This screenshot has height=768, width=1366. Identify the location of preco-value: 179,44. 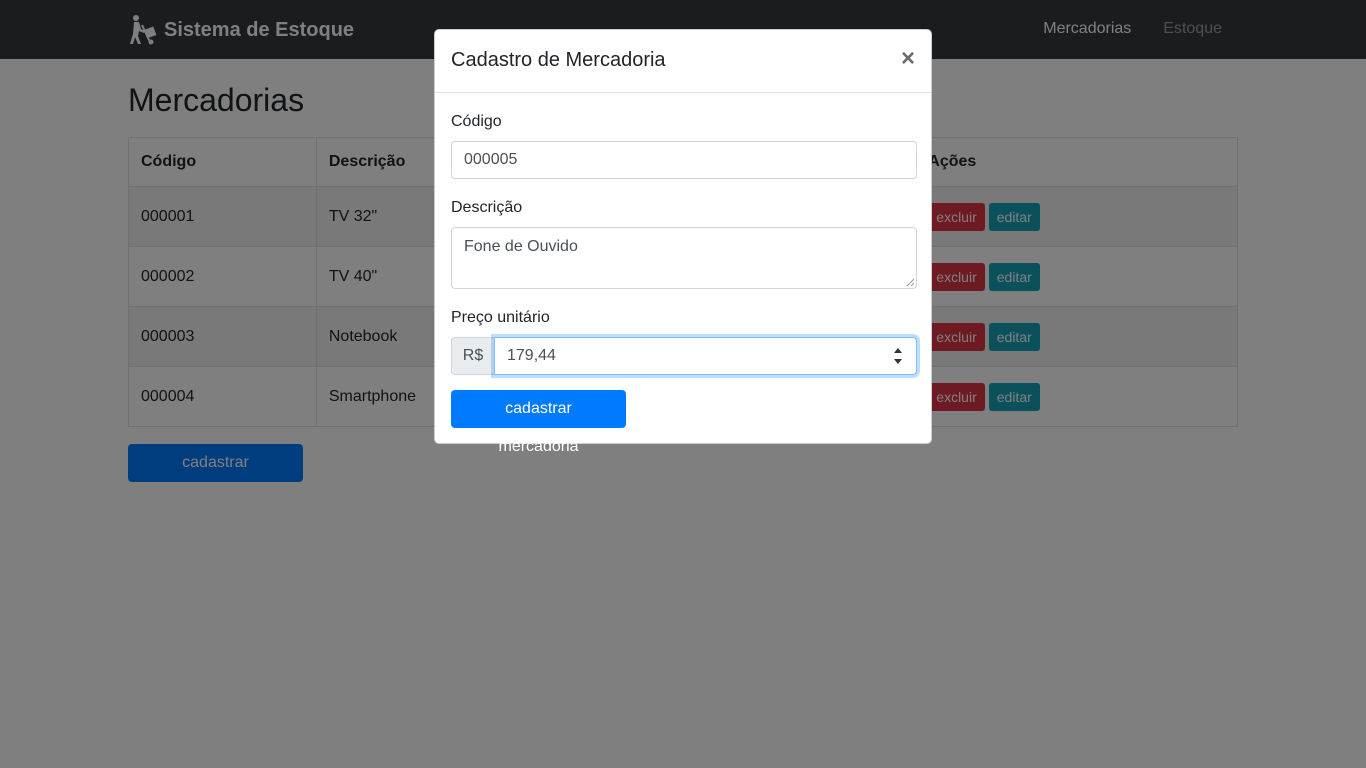
(531, 355).